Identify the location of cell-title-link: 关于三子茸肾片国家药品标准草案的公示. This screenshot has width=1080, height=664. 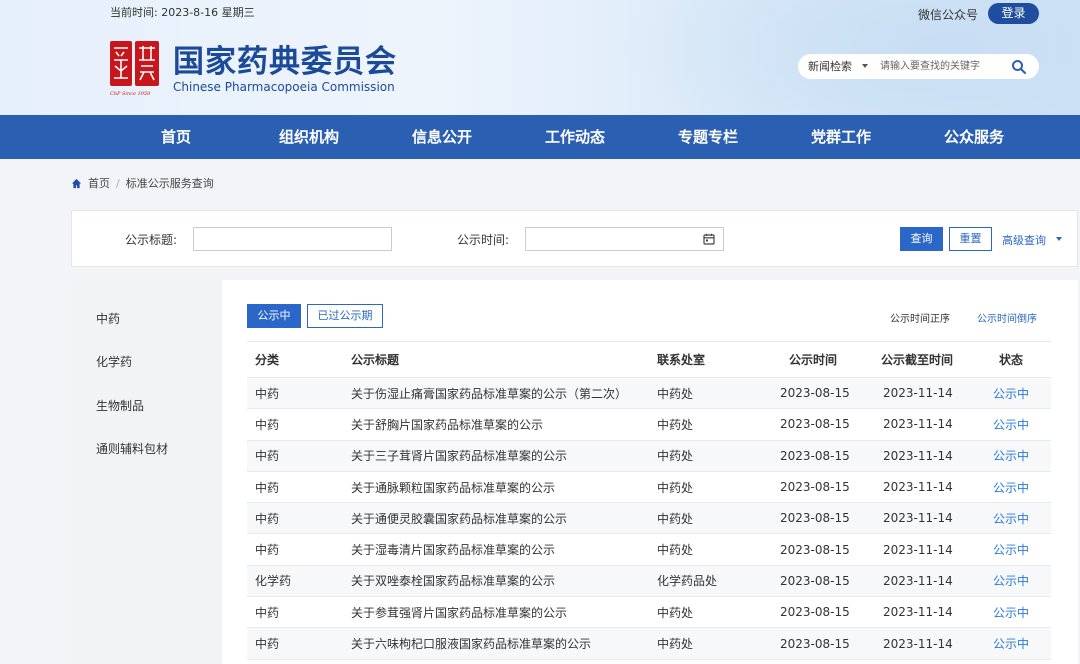
(459, 456).